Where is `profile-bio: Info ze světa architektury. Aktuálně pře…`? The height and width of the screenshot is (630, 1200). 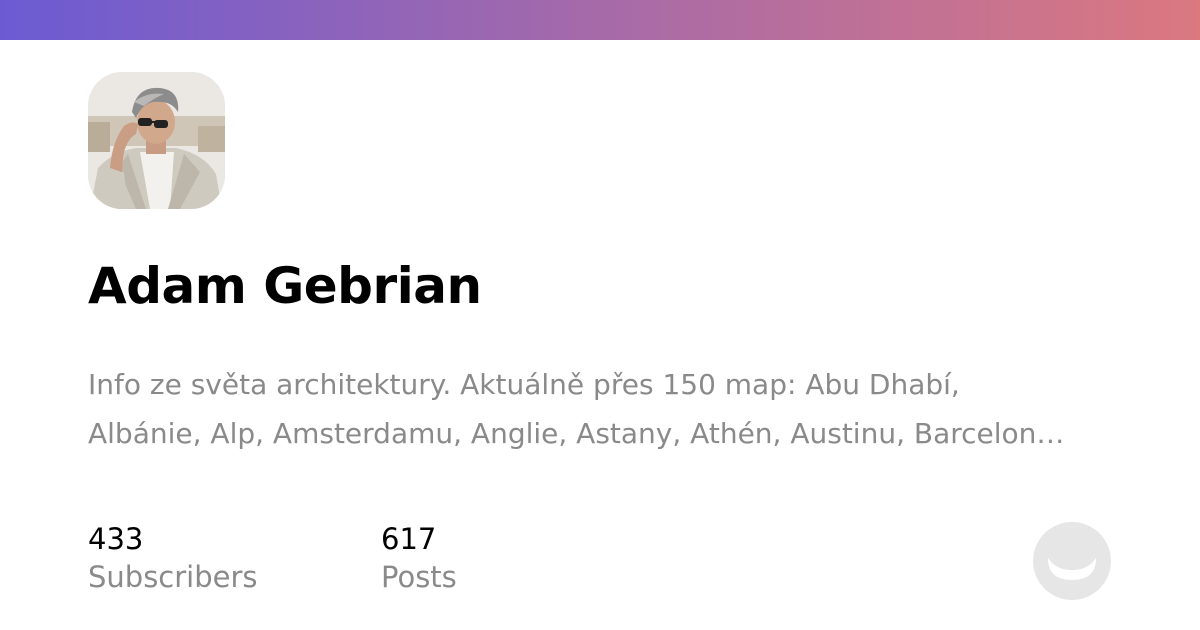
profile-bio: Info ze světa architektury. Aktuálně pře… is located at coordinates (575, 409).